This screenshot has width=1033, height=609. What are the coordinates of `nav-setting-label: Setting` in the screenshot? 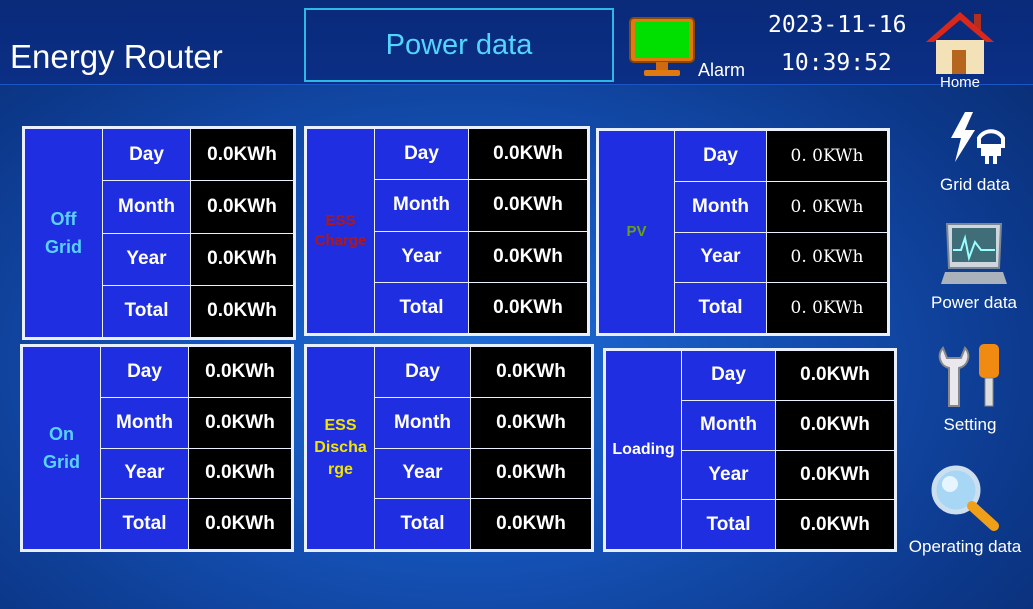 It's located at (970, 424).